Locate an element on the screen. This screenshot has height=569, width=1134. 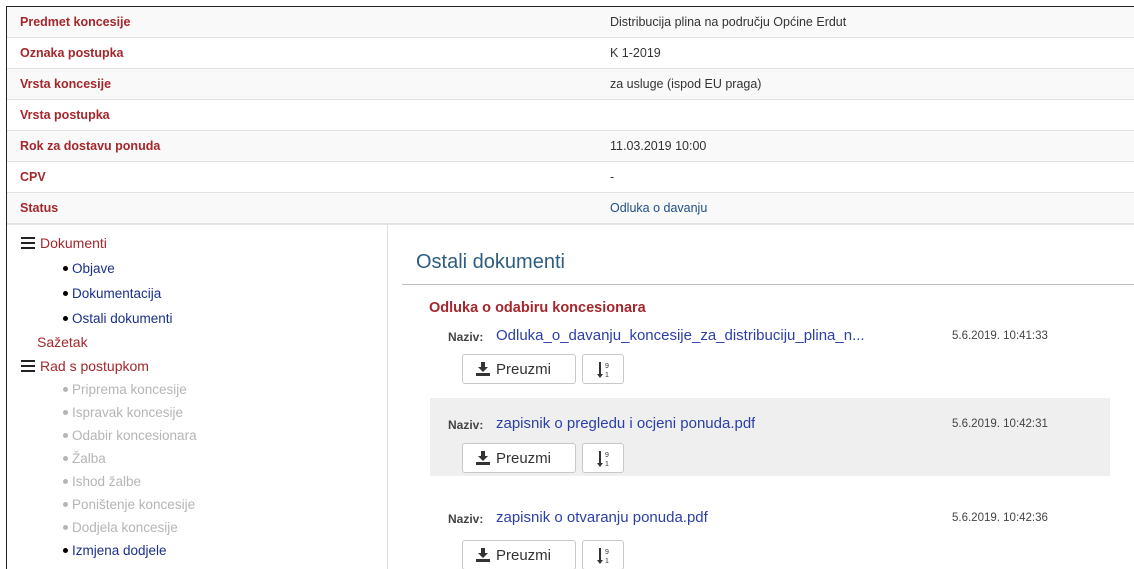
sidebar-item-dodjela: Dodjela koncesije is located at coordinates (120, 527).